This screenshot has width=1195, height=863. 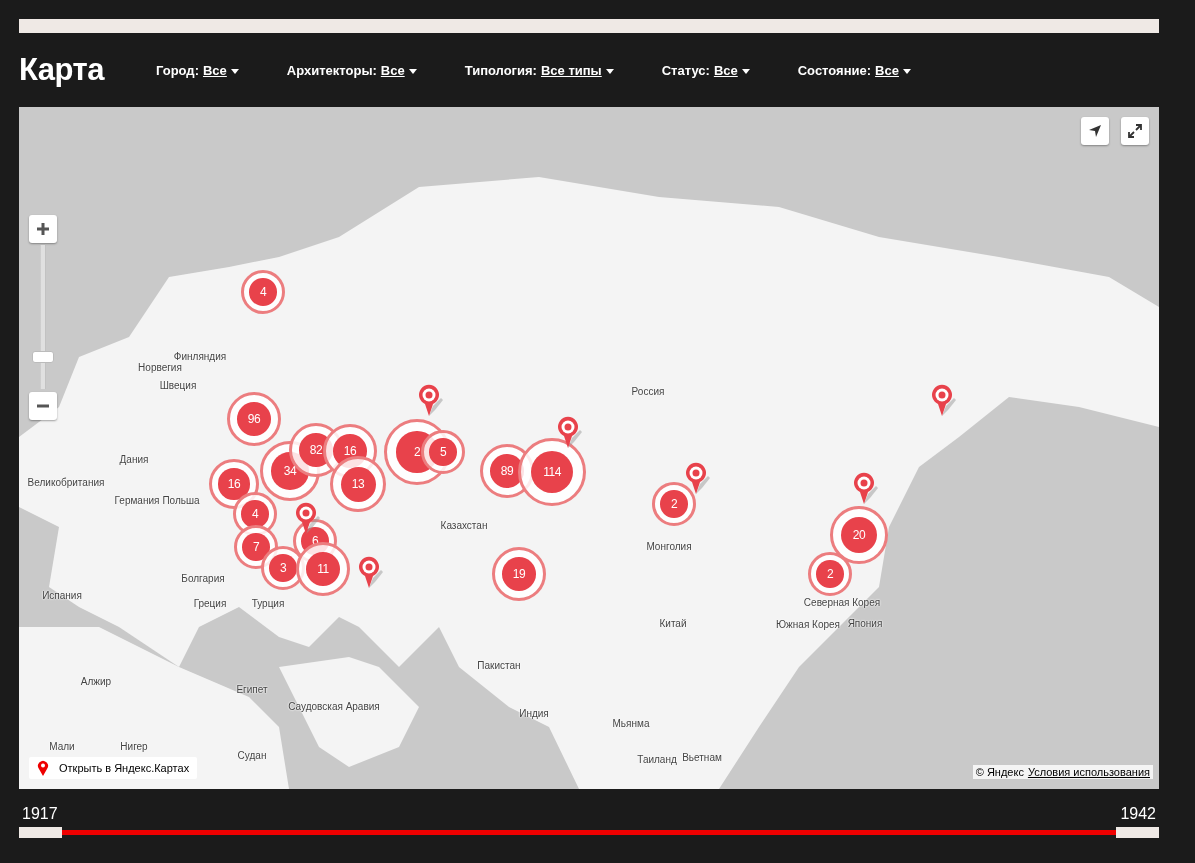 I want to click on country-label: Индия, so click(x=534, y=713).